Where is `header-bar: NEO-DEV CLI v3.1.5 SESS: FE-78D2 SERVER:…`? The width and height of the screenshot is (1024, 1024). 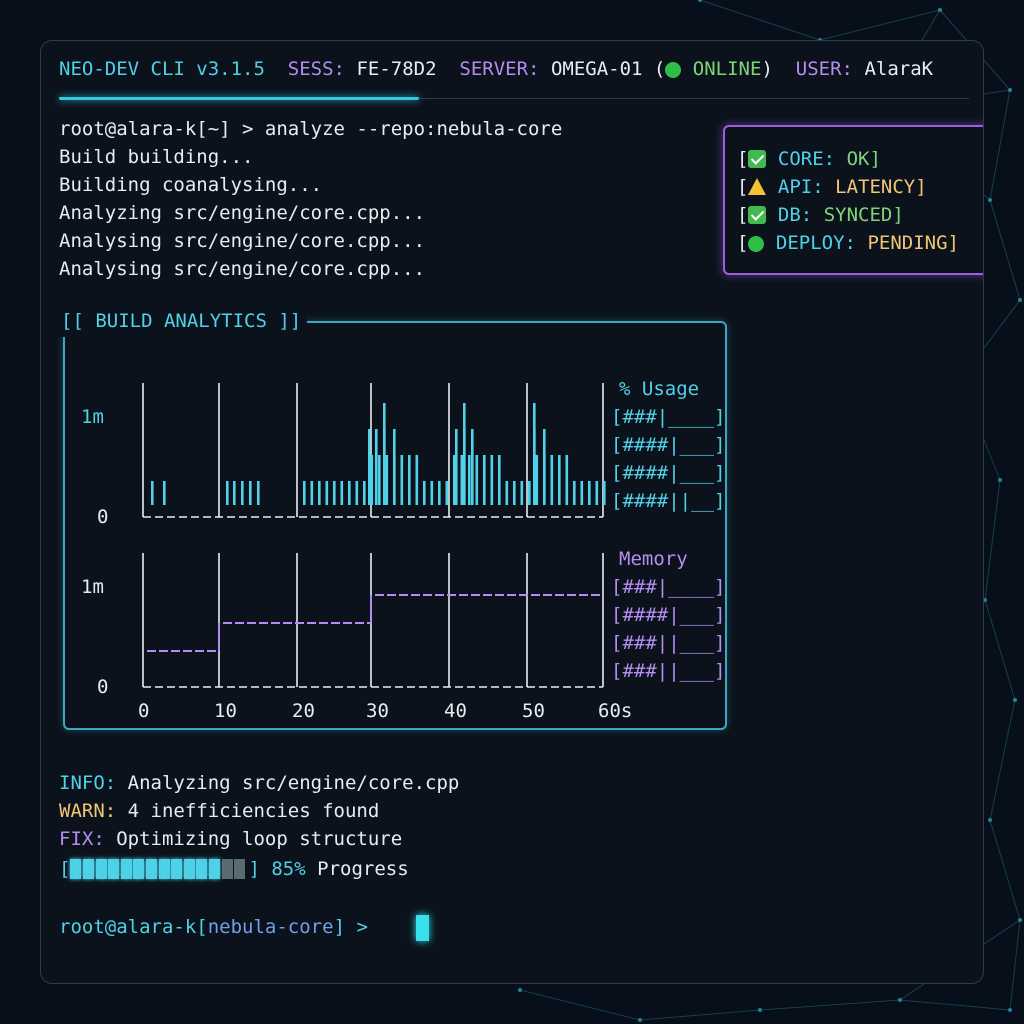 header-bar: NEO-DEV CLI v3.1.5 SESS: FE-78D2 SERVER:… is located at coordinates (496, 69).